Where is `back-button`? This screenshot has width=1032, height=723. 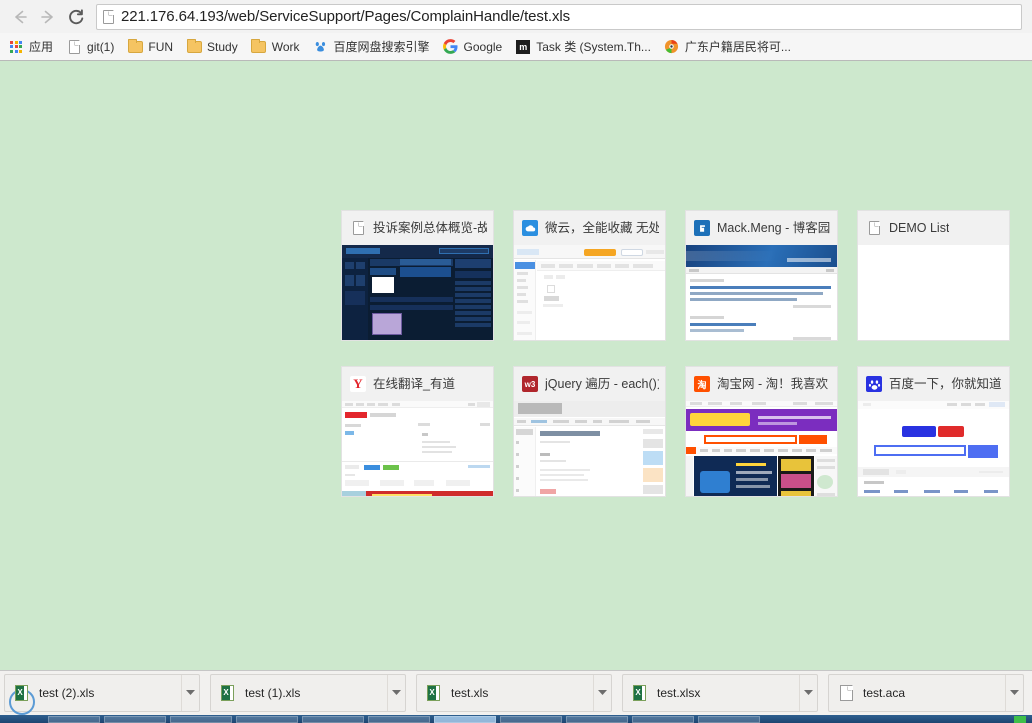
back-button is located at coordinates (20, 17).